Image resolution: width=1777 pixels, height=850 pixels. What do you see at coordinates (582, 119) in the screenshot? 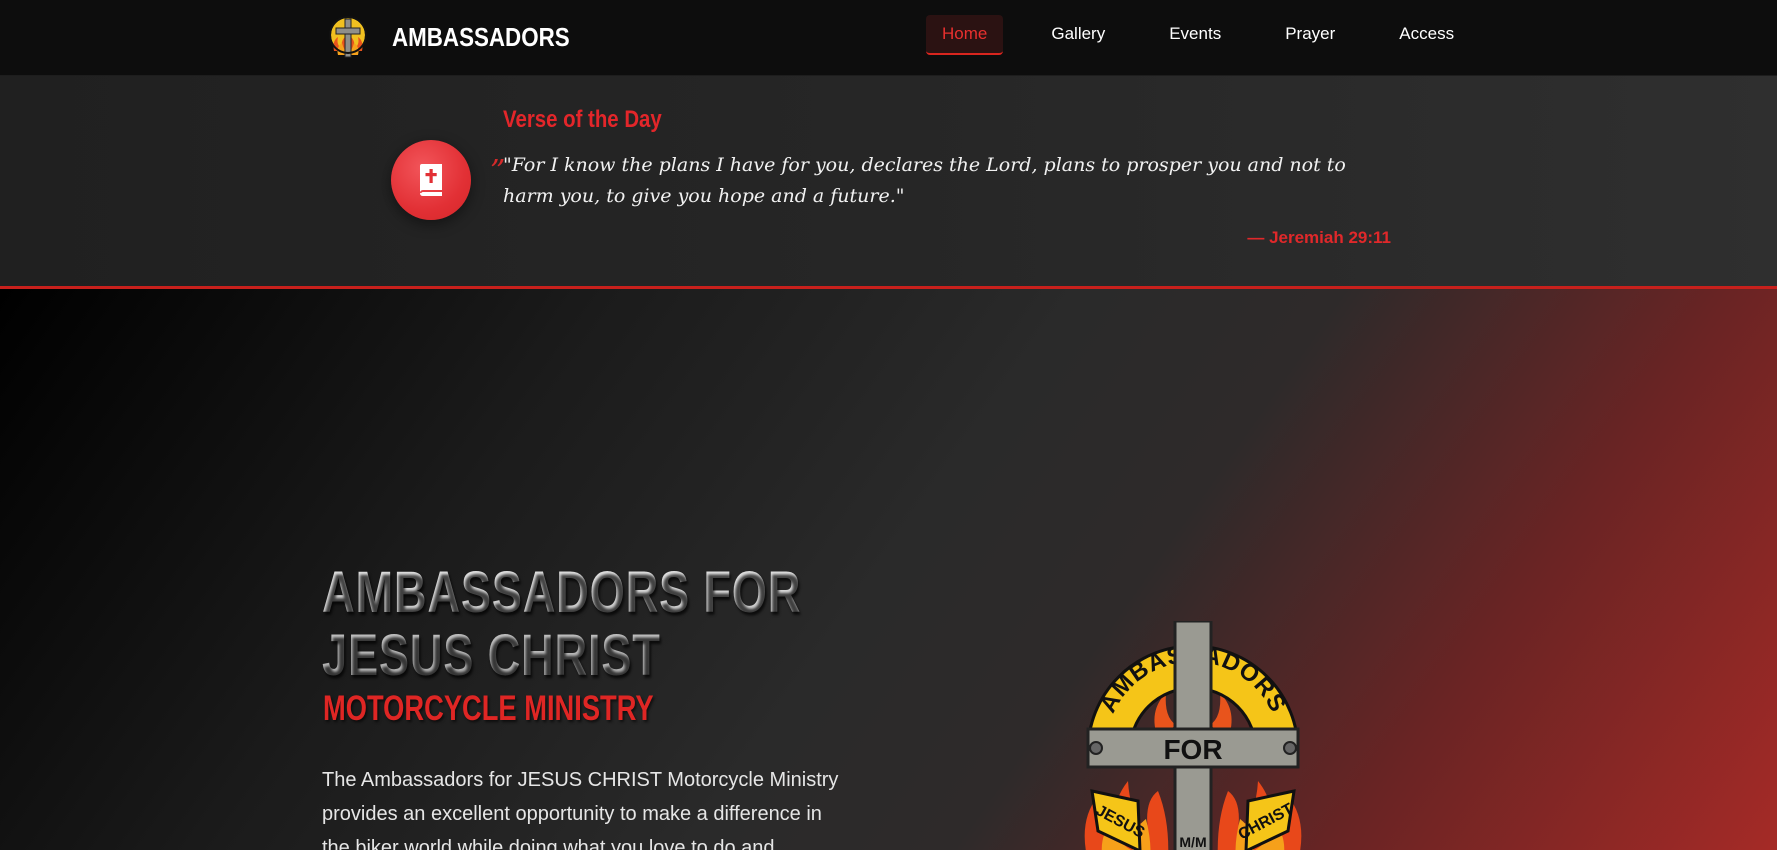
I see `verse-heading: Verse of the Day` at bounding box center [582, 119].